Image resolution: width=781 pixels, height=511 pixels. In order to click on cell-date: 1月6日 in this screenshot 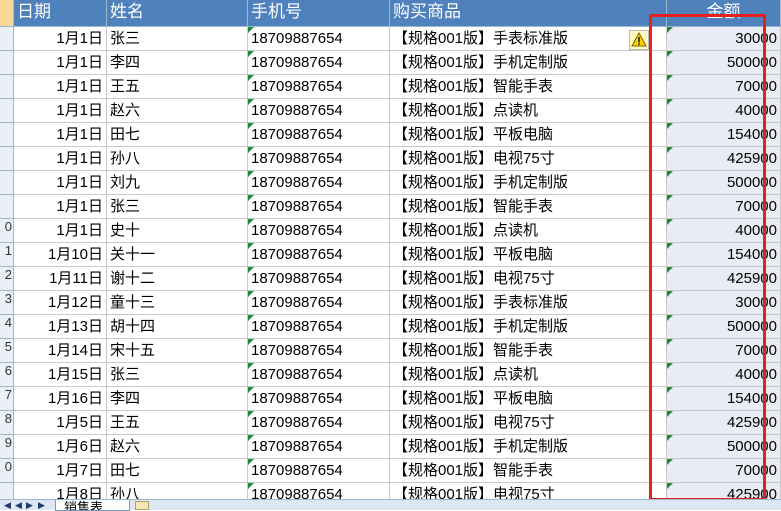, I will do `click(60, 447)`.